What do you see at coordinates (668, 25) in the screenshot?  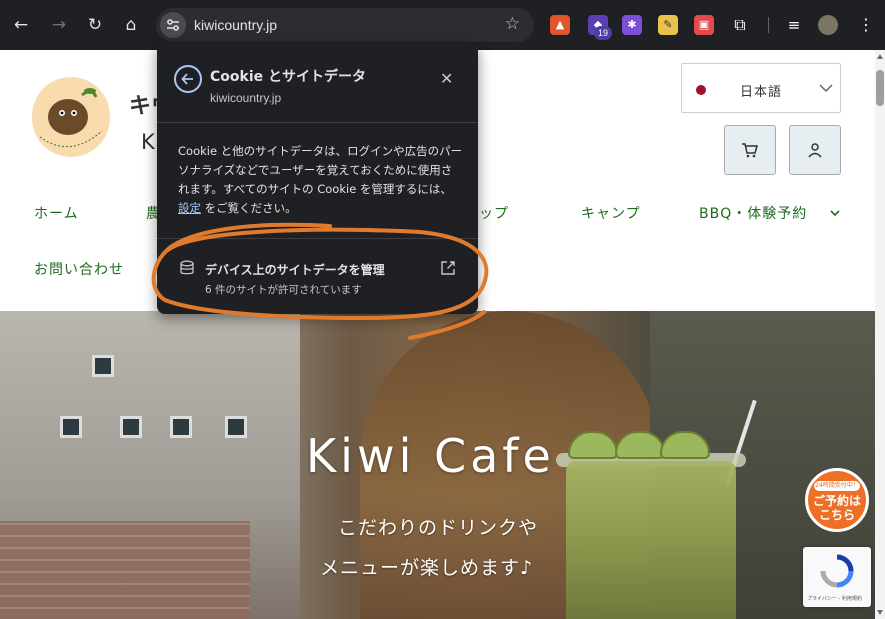 I see `extension-notes-icon: ✎` at bounding box center [668, 25].